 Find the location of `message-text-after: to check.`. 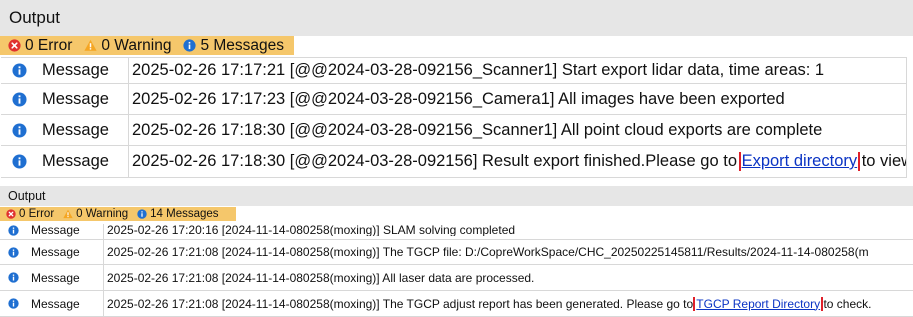

message-text-after: to check. is located at coordinates (846, 303).